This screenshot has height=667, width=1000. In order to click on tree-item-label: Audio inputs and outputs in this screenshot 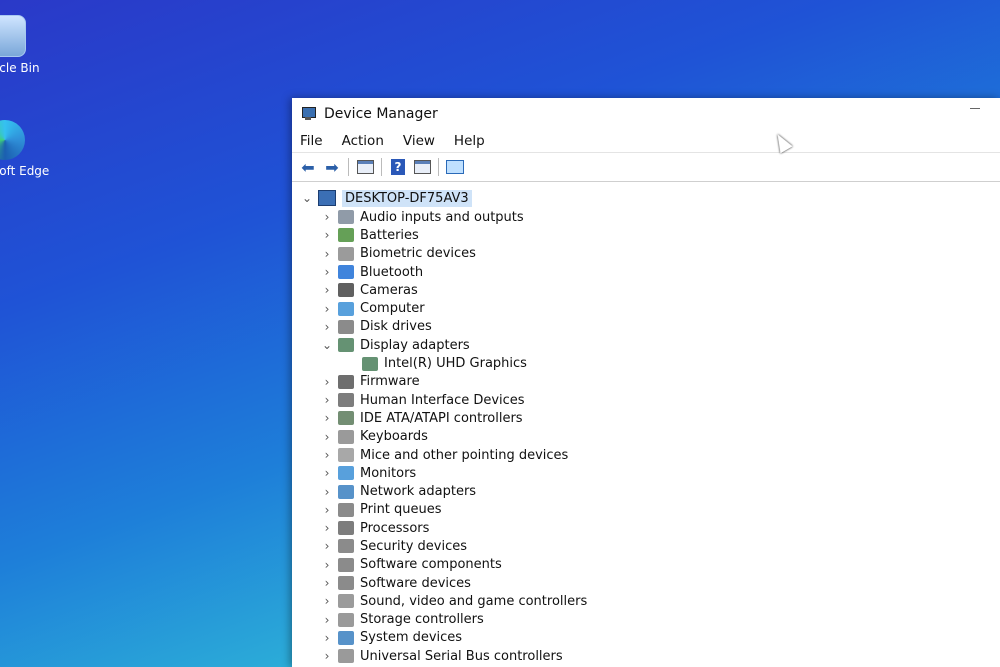, I will do `click(442, 217)`.